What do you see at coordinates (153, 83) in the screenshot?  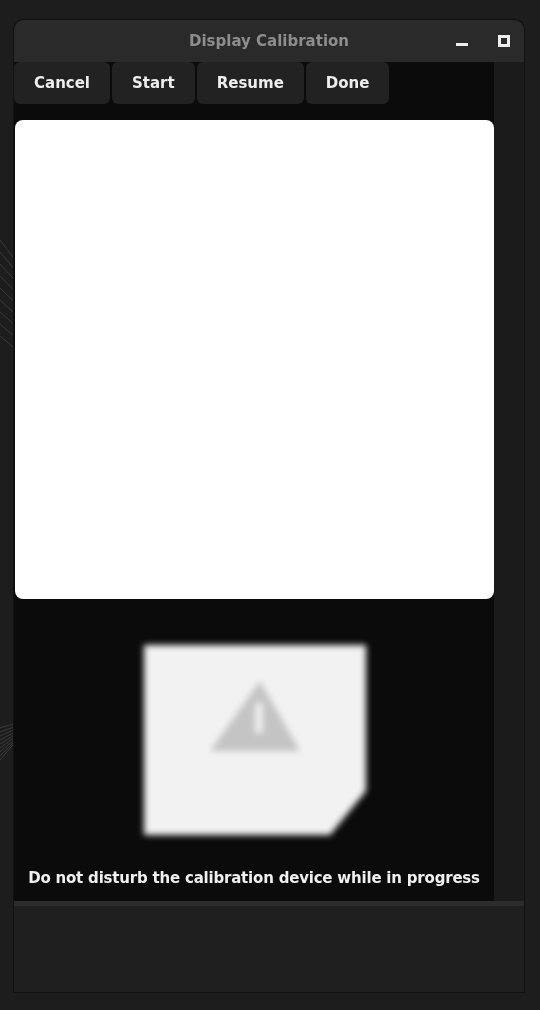 I see `toolbar-button: Start` at bounding box center [153, 83].